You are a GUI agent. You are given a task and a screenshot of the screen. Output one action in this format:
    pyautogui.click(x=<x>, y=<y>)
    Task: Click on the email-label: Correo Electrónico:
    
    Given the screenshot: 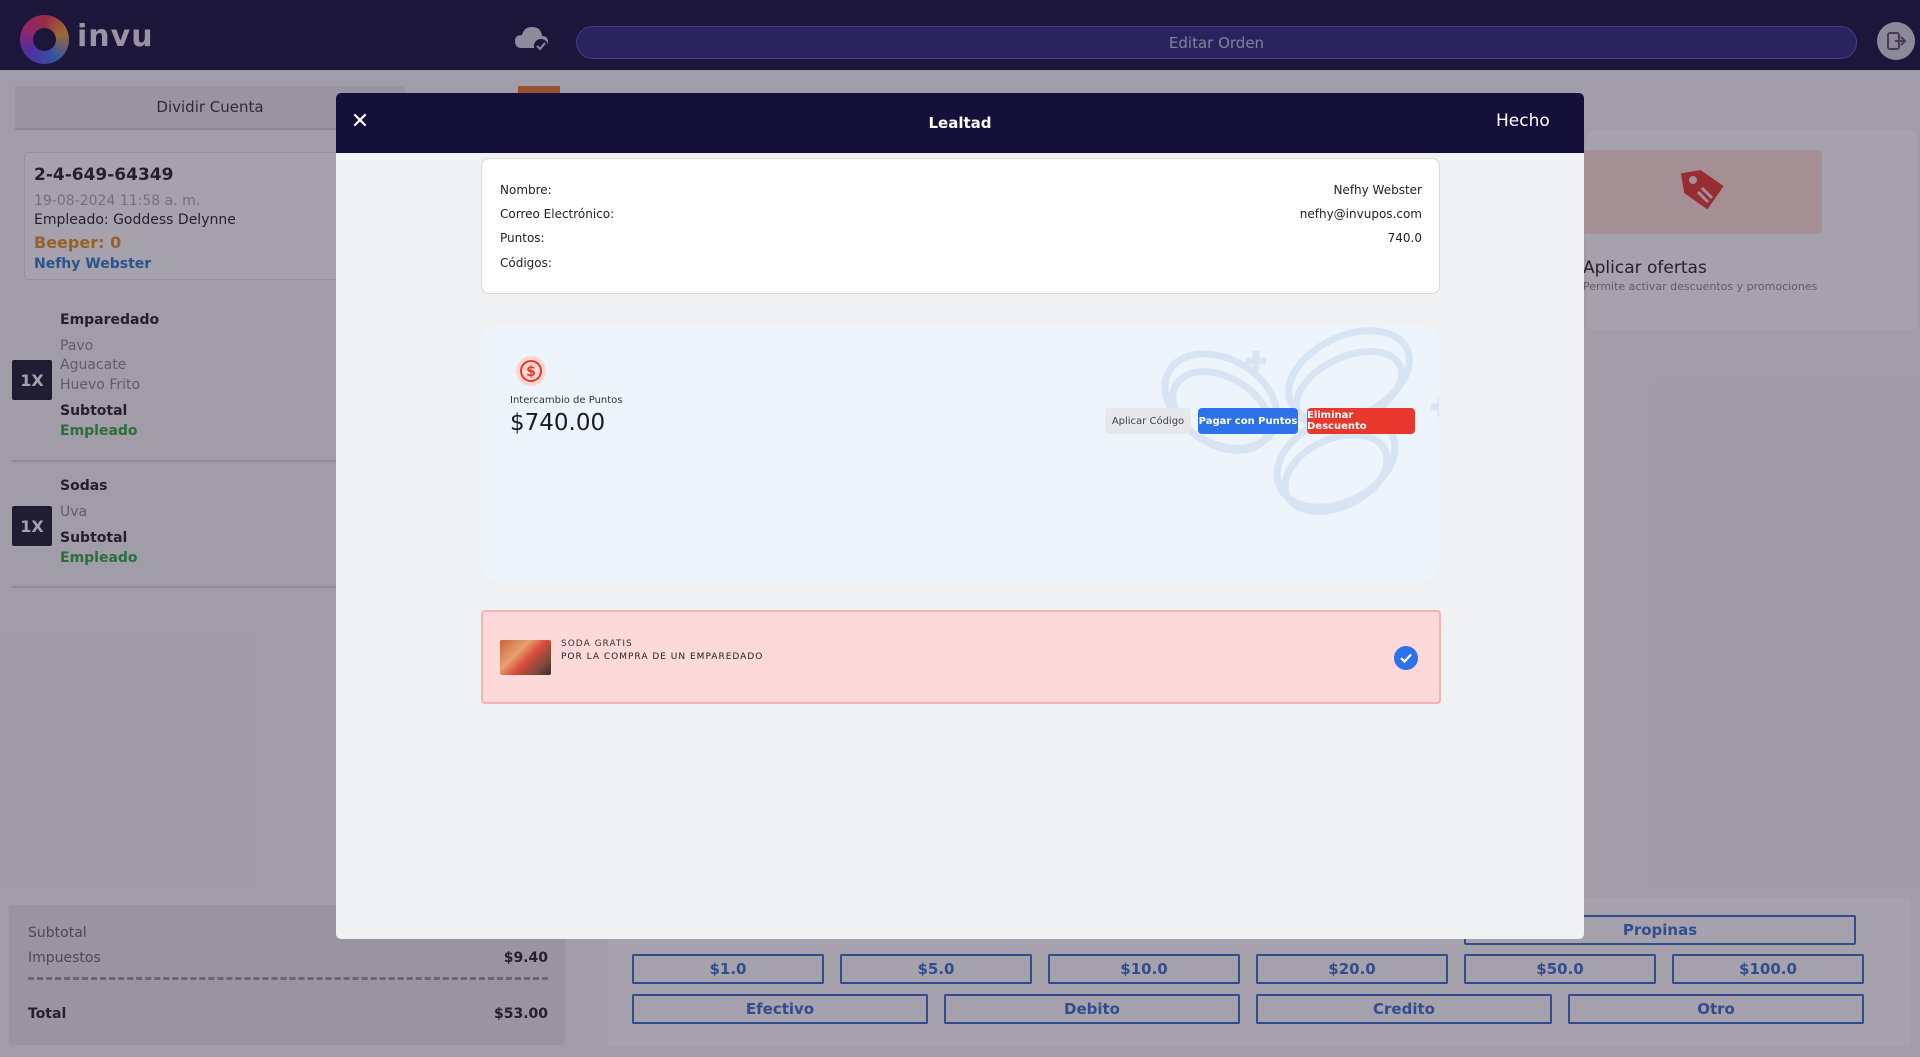 What is the action you would take?
    pyautogui.click(x=557, y=214)
    